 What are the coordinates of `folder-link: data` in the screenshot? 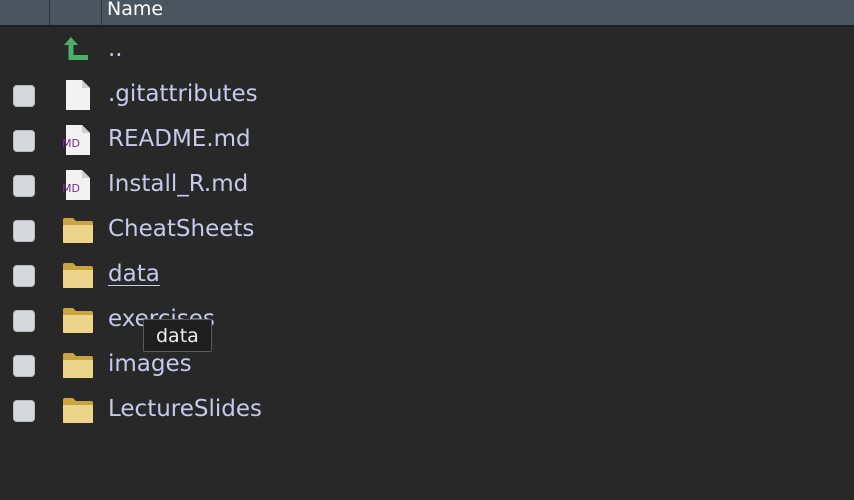 It's located at (134, 274).